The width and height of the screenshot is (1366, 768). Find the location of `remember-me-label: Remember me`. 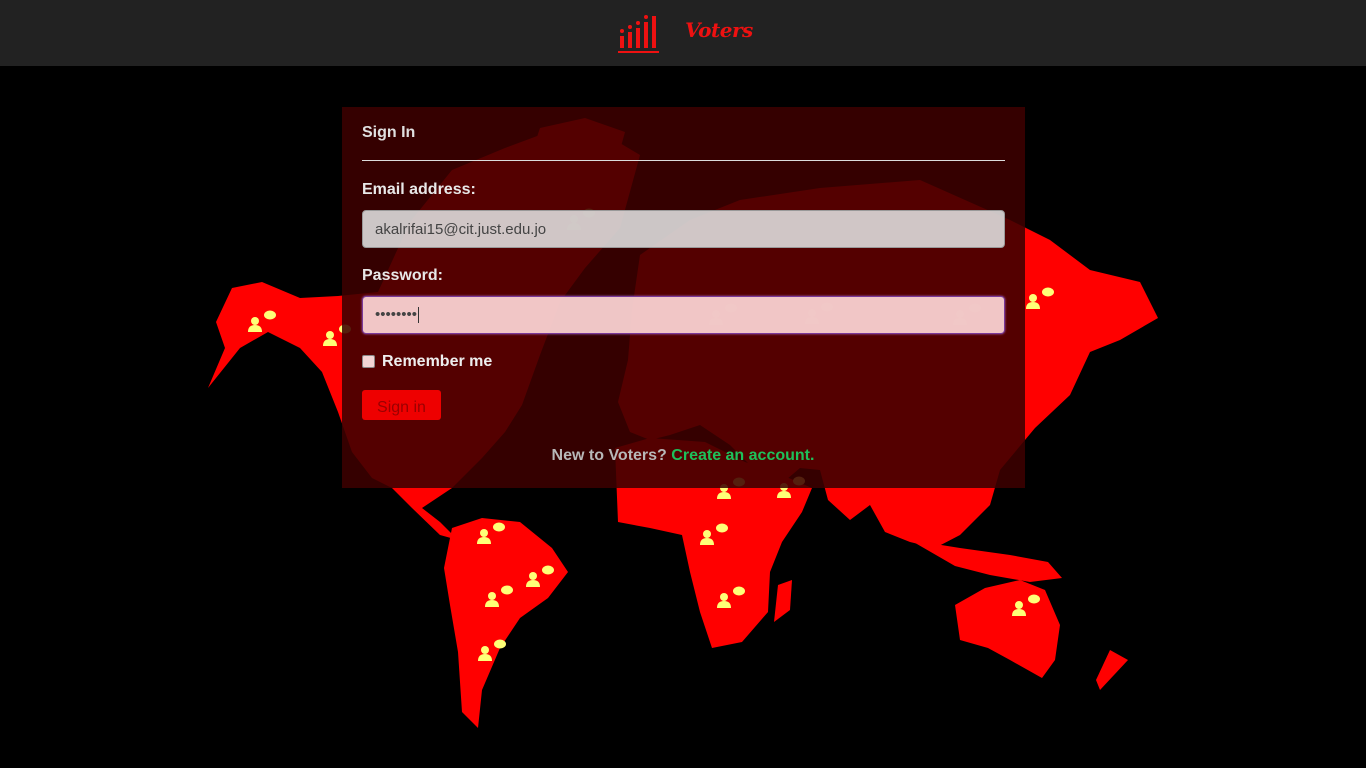

remember-me-label: Remember me is located at coordinates (437, 362).